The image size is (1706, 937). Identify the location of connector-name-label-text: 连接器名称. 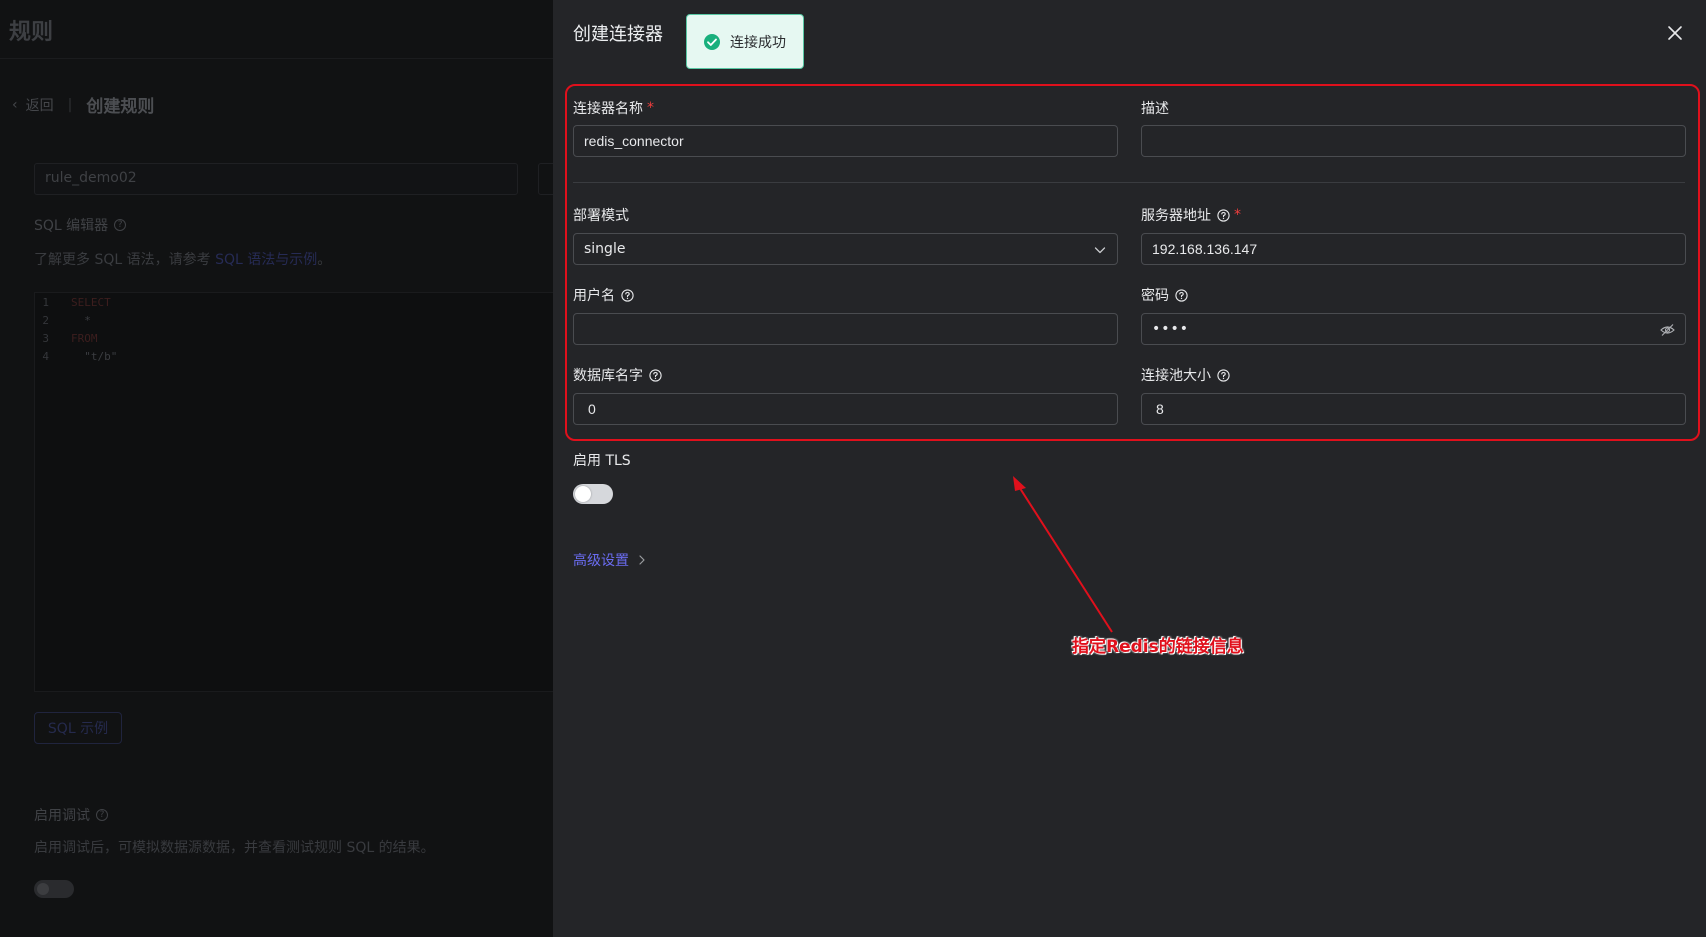
(608, 109).